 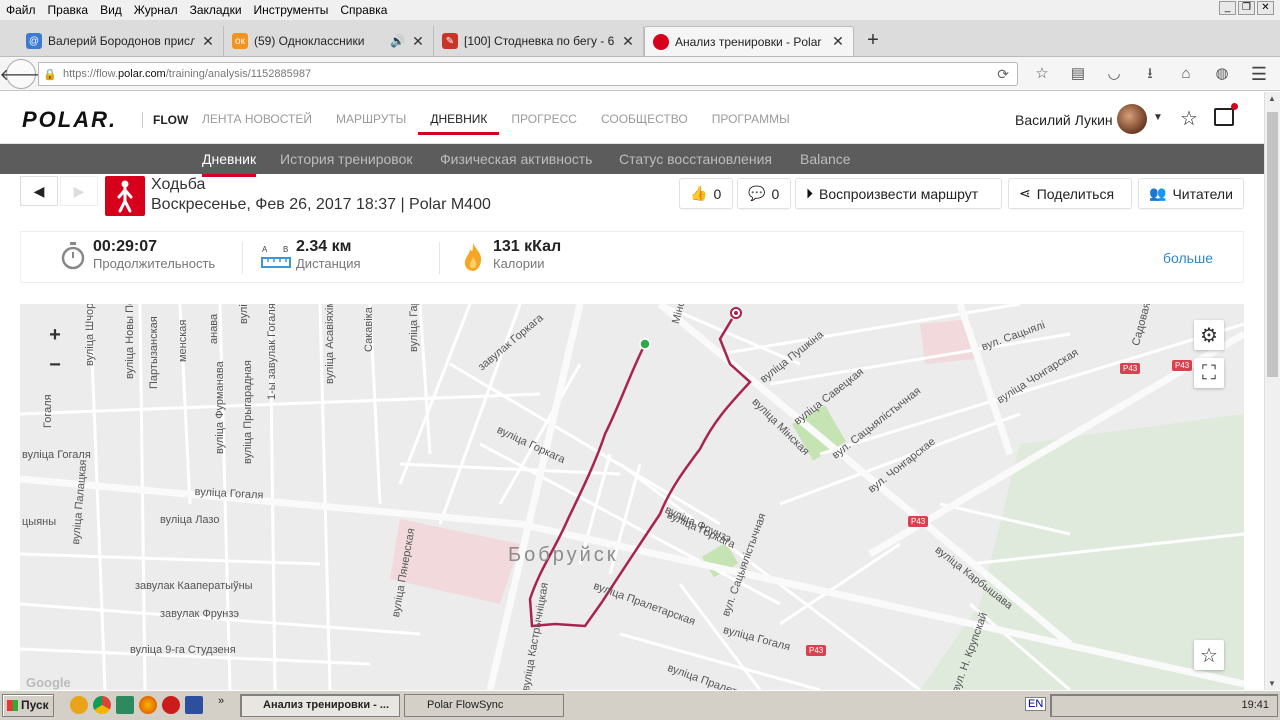 I want to click on street-label: вуліца Прыгарадная, so click(x=248, y=412).